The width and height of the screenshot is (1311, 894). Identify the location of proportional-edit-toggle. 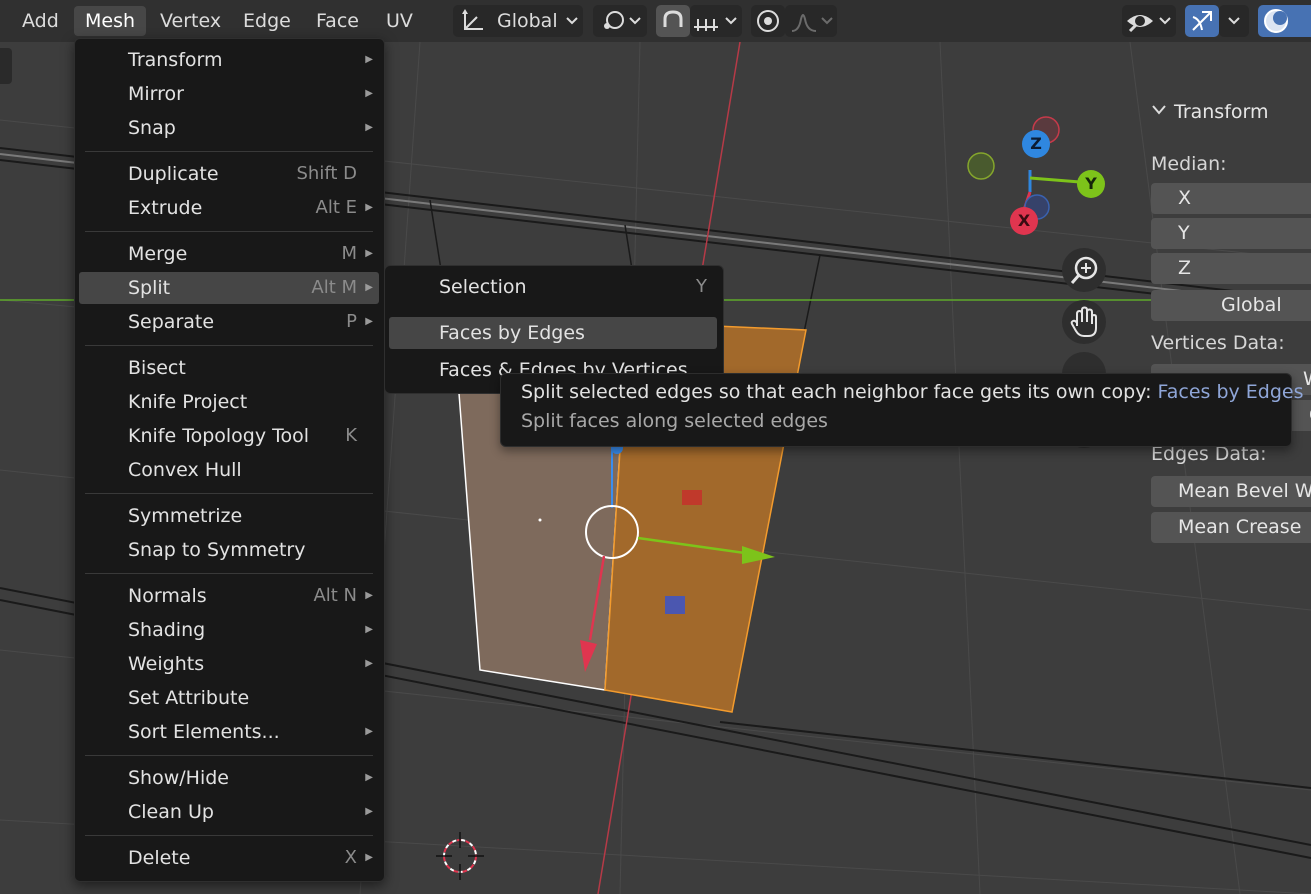
(768, 21).